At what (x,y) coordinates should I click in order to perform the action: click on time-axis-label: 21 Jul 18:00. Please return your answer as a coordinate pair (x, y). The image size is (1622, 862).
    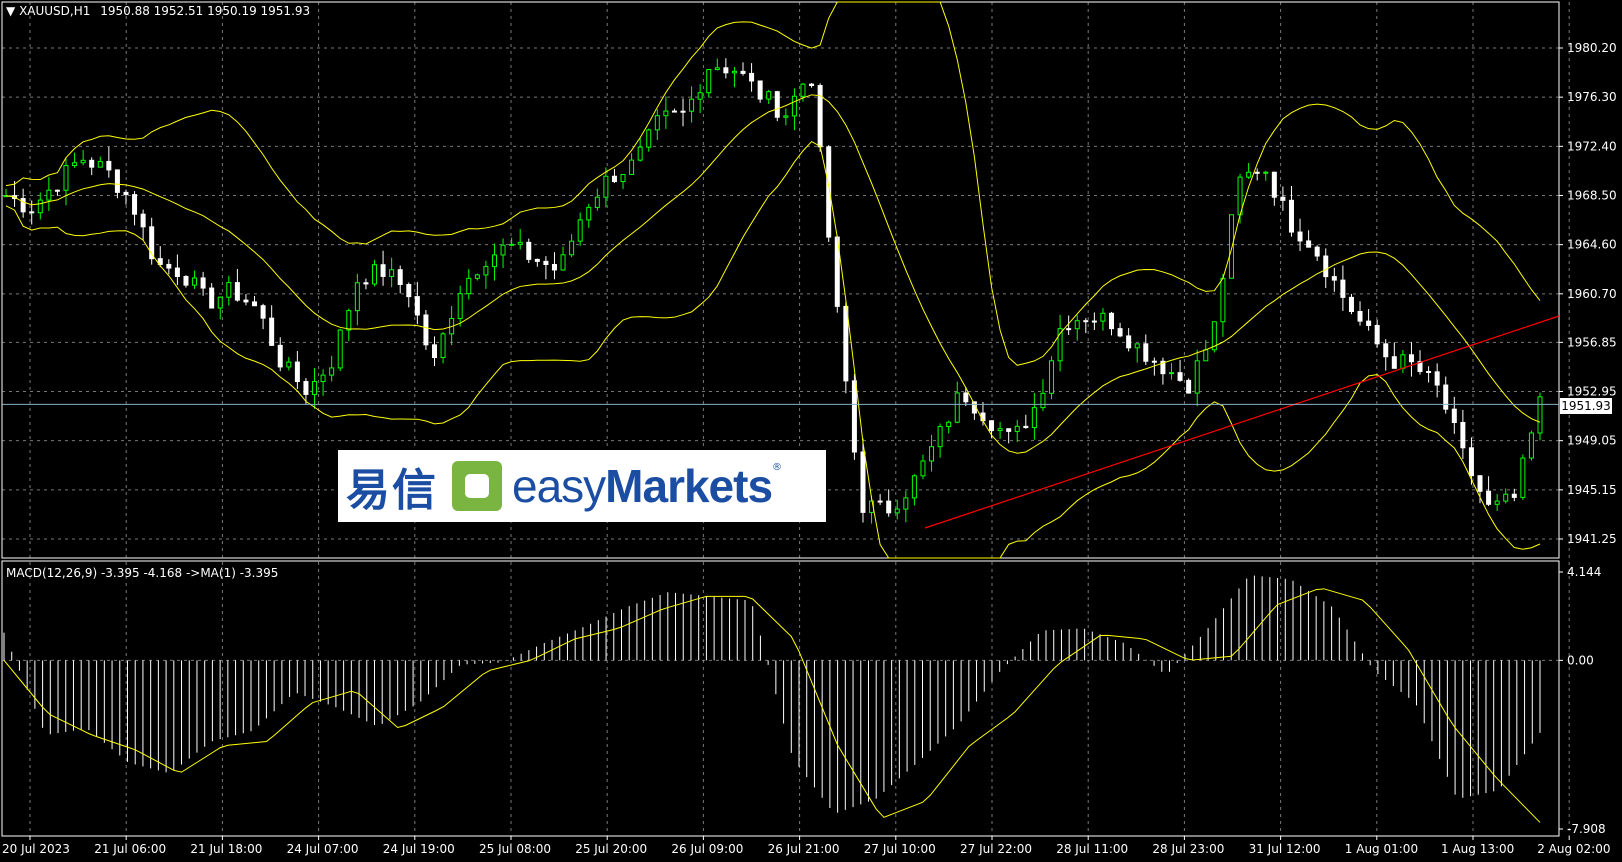
    Looking at the image, I should click on (226, 849).